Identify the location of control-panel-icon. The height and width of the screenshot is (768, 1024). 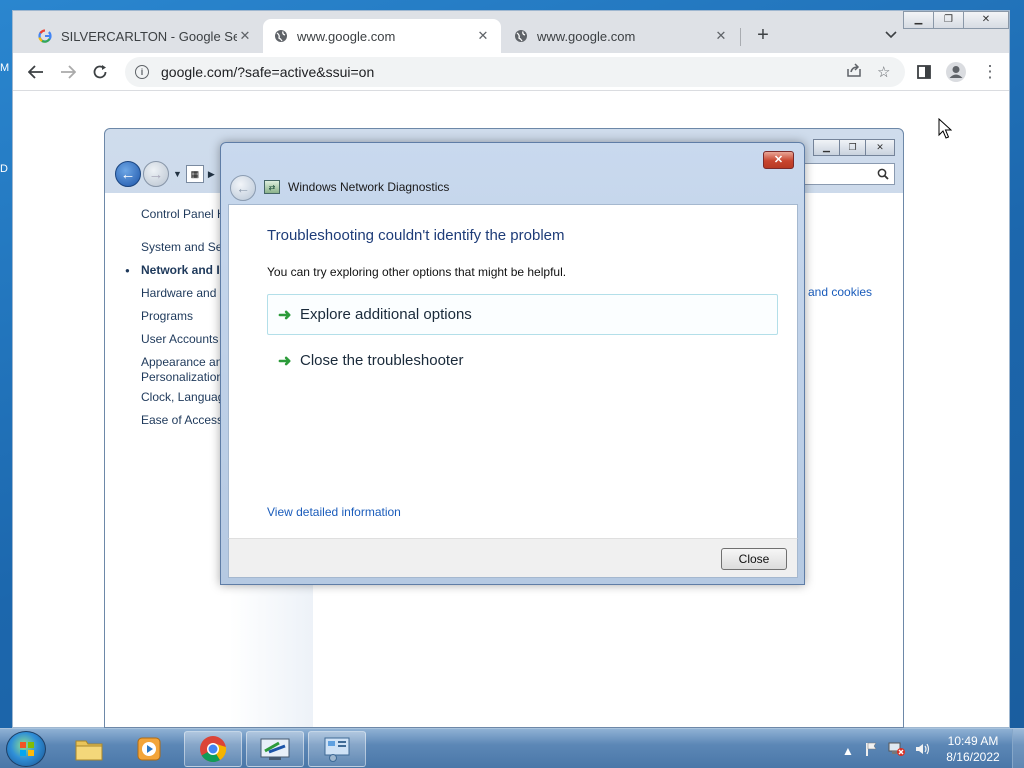
(337, 749).